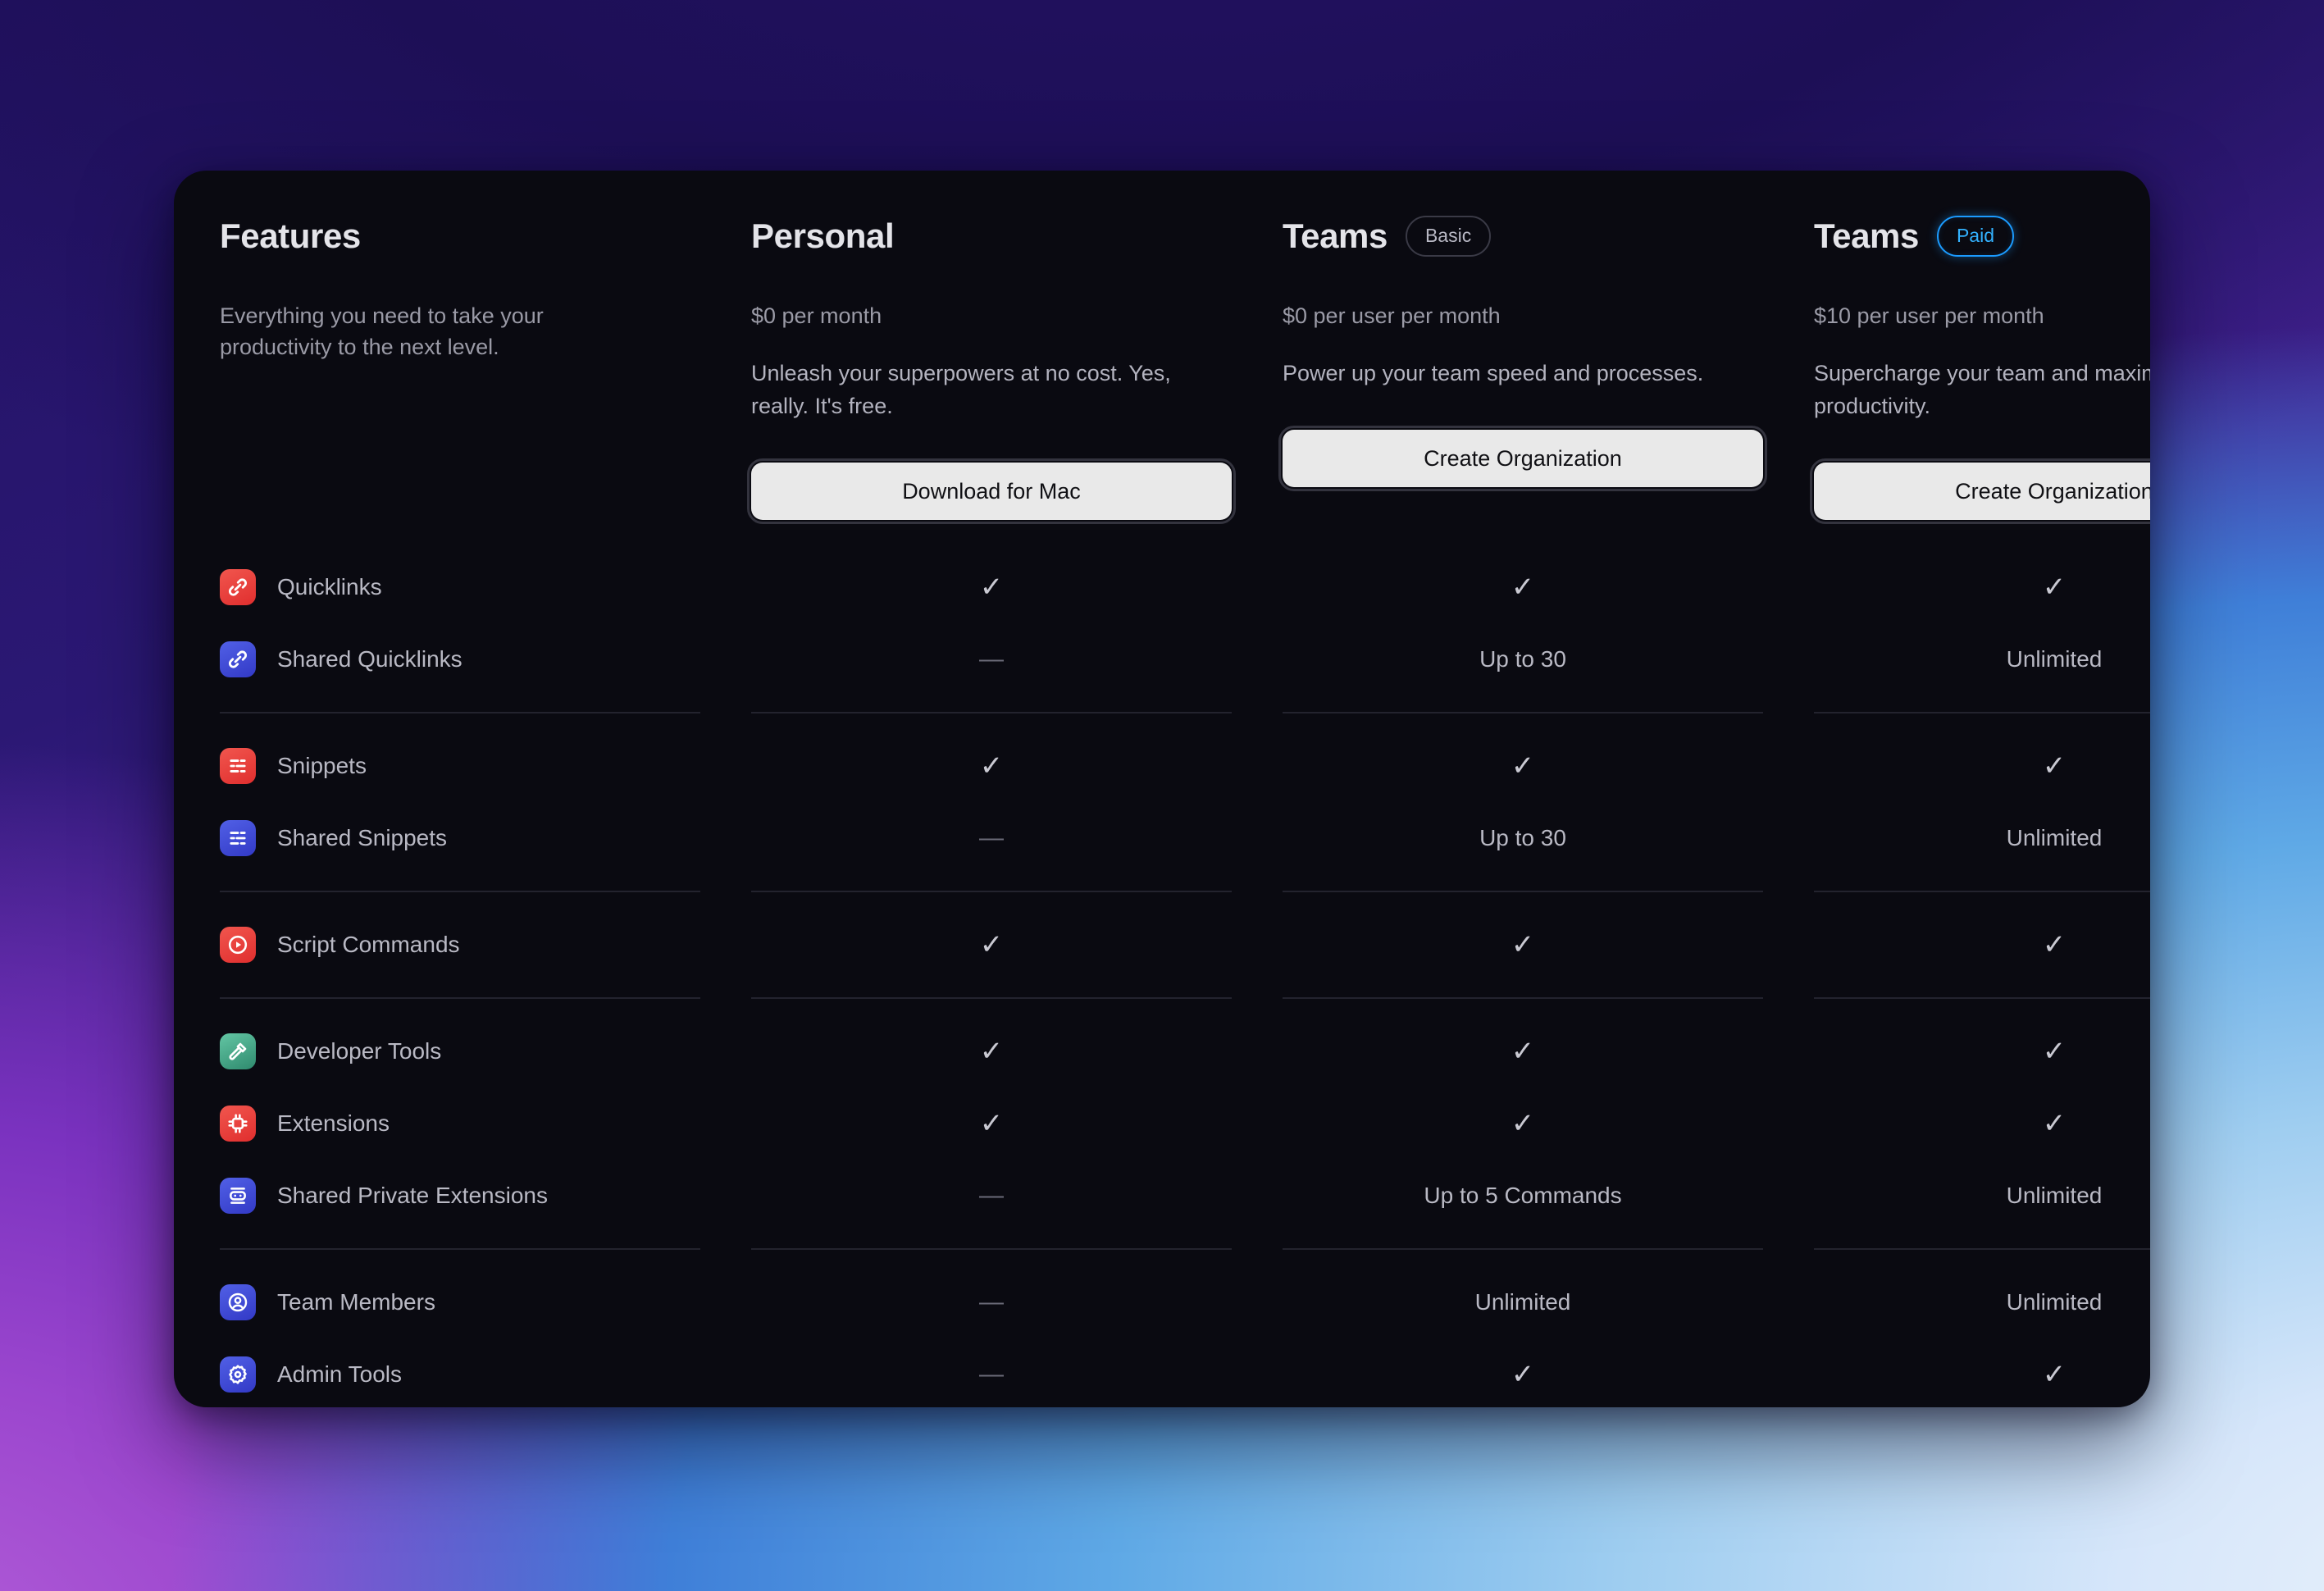  Describe the element at coordinates (460, 766) in the screenshot. I see `feature-name-cell: Snippets` at that location.